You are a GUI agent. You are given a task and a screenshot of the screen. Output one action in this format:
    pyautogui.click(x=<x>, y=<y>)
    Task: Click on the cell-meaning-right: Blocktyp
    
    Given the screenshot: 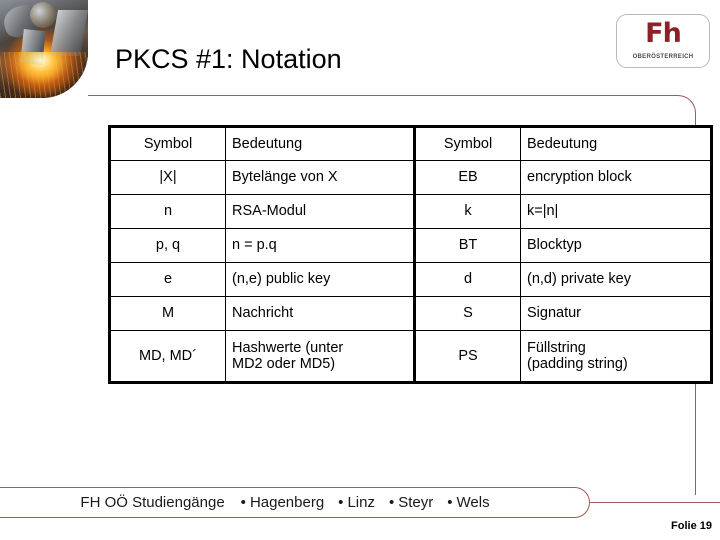 What is the action you would take?
    pyautogui.click(x=616, y=245)
    